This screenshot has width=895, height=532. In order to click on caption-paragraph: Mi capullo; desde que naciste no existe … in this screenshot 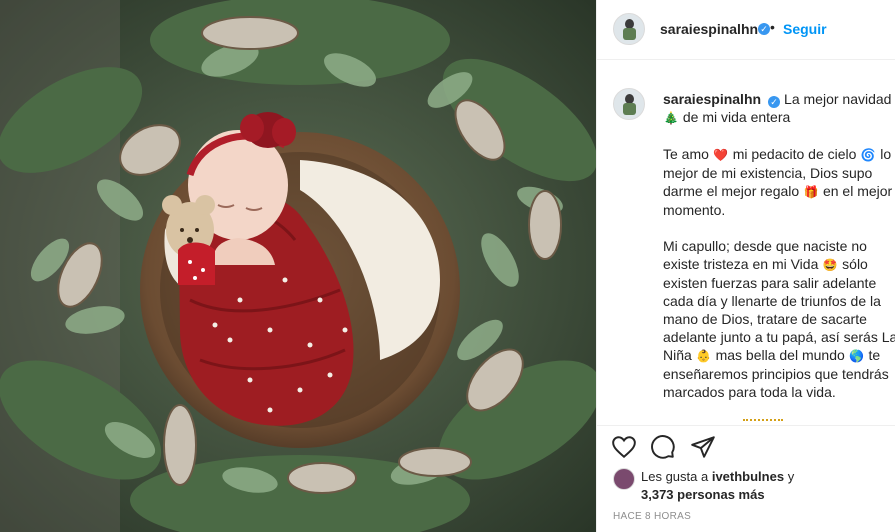, I will do `click(779, 319)`.